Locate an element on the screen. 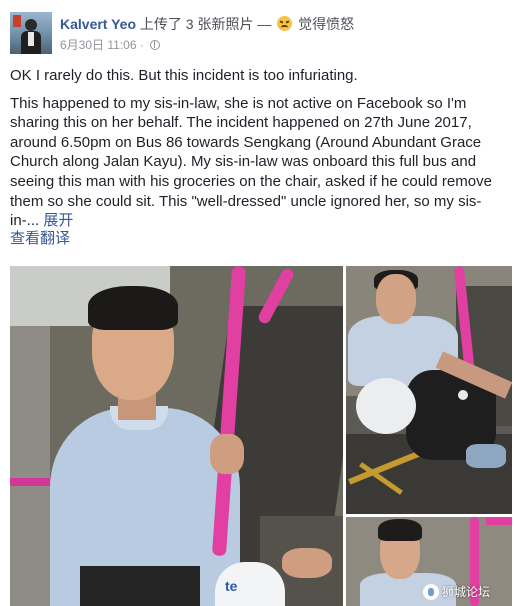 The height and width of the screenshot is (606, 514). avatar is located at coordinates (31, 33).